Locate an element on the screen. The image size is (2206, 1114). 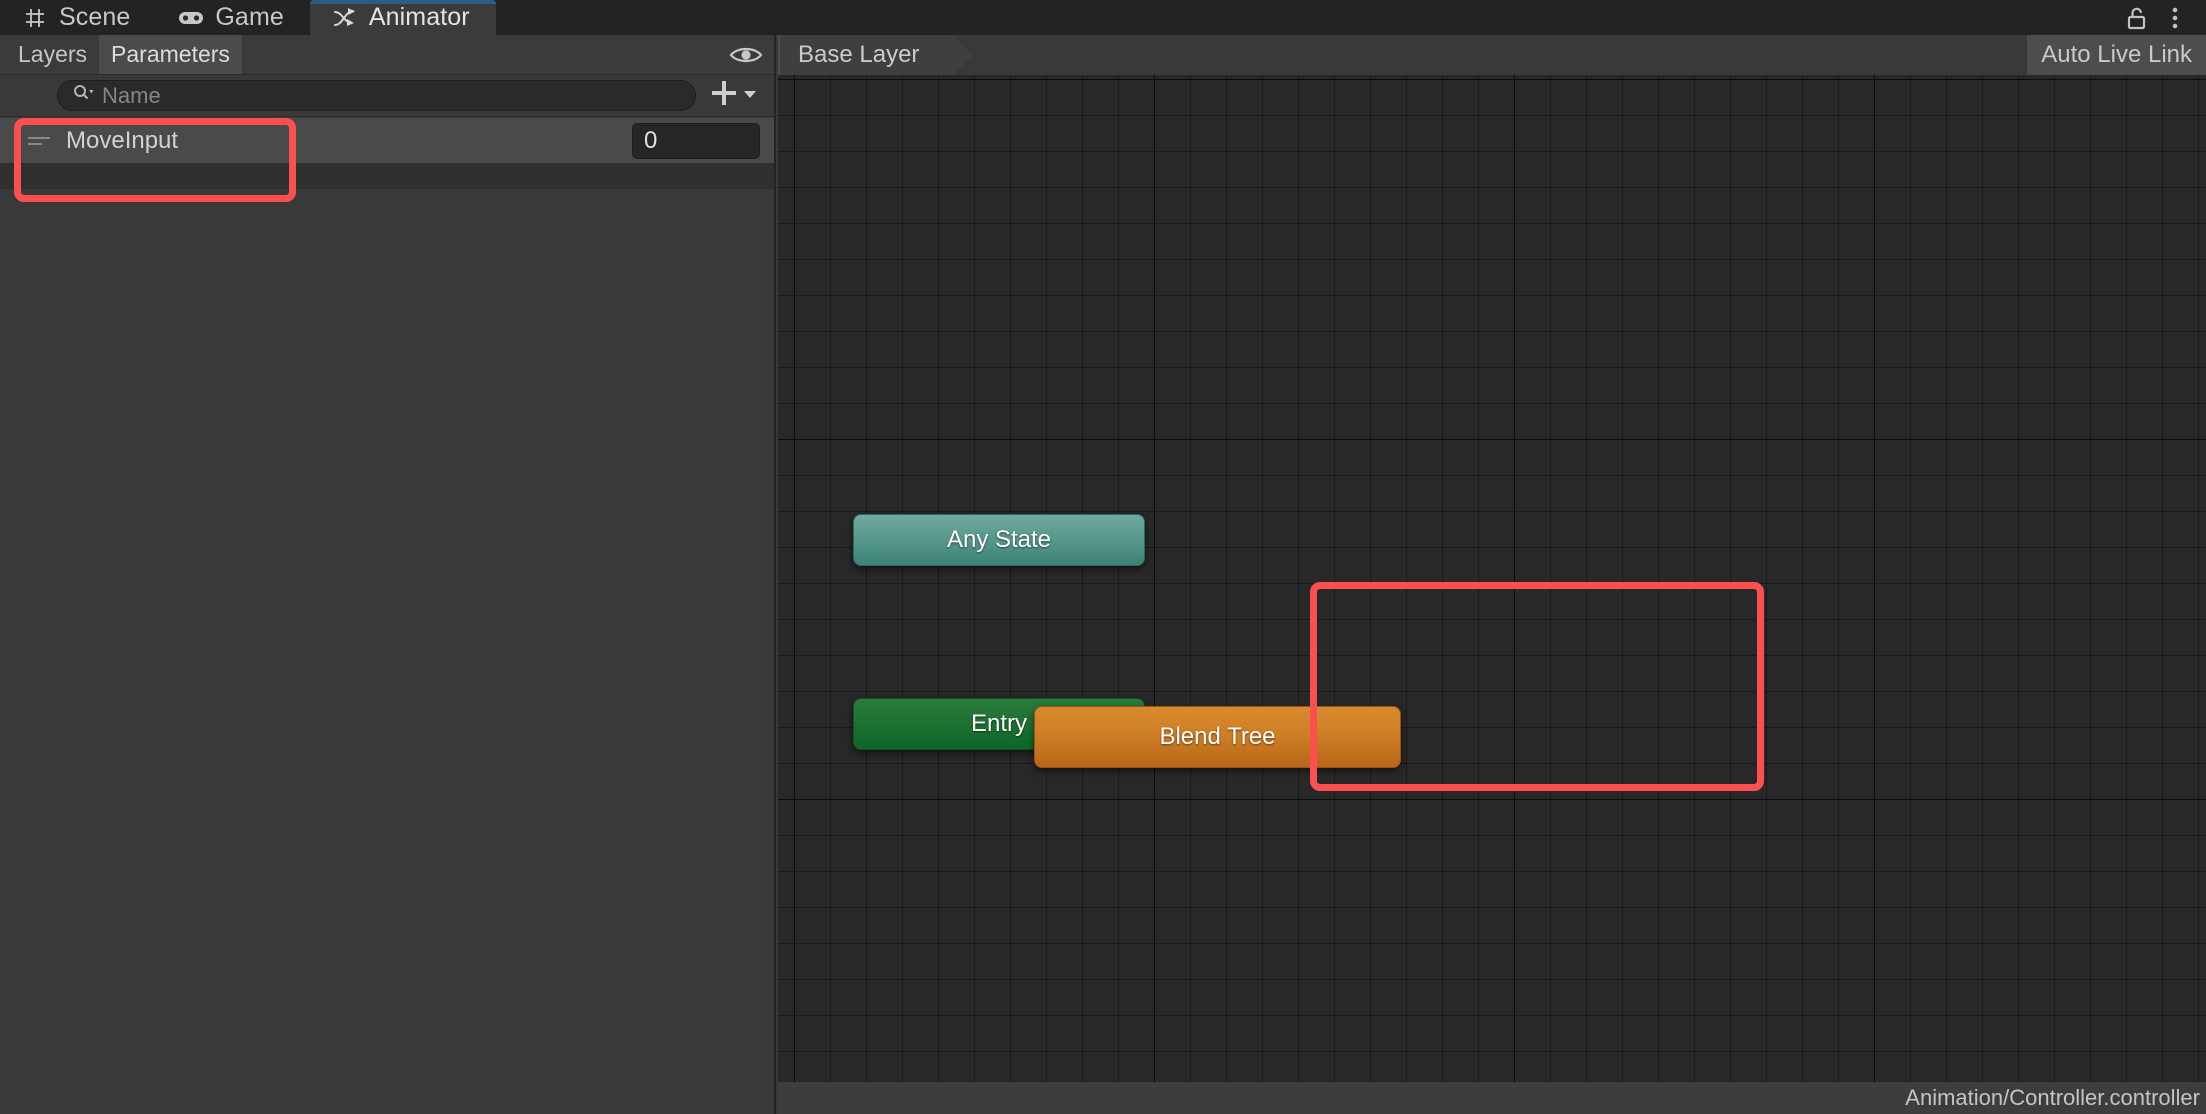
panel-subtab-bar: Layers Parameters is located at coordinates (387, 55).